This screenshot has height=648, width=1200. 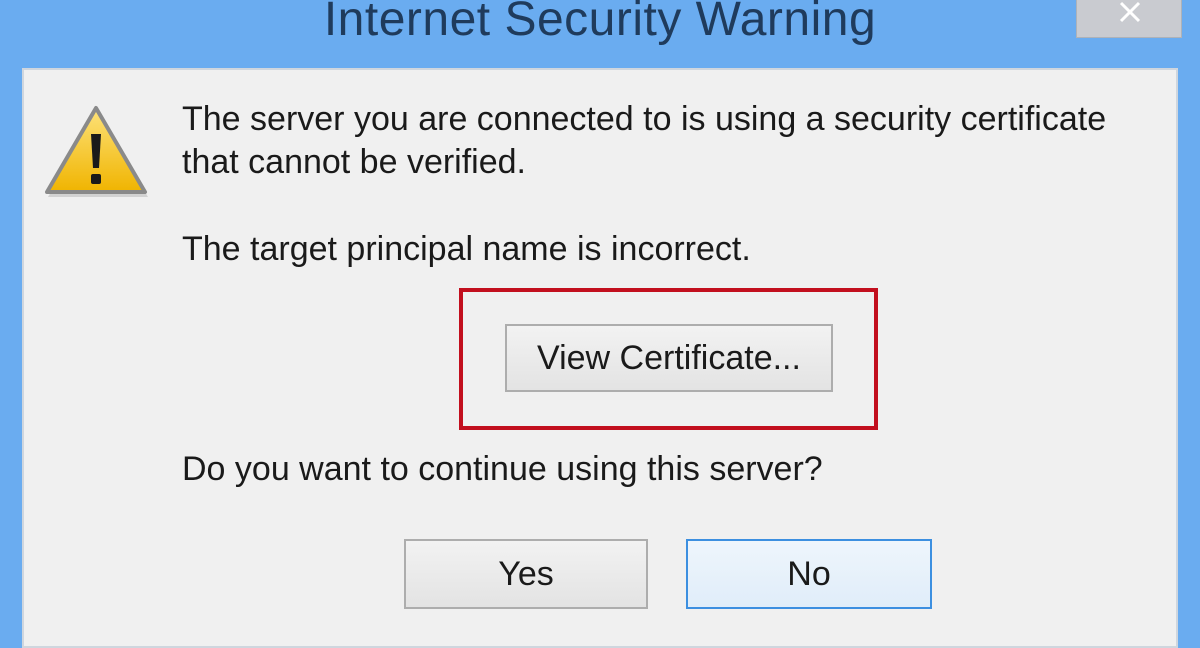 I want to click on message-line-2: that cannot be verified., so click(x=354, y=162).